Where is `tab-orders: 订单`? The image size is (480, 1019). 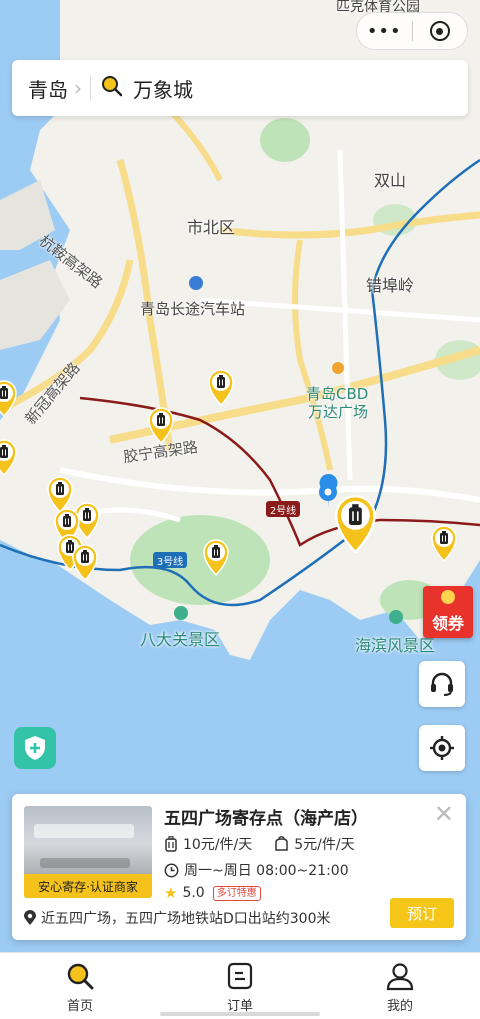 tab-orders: 订单 is located at coordinates (240, 986).